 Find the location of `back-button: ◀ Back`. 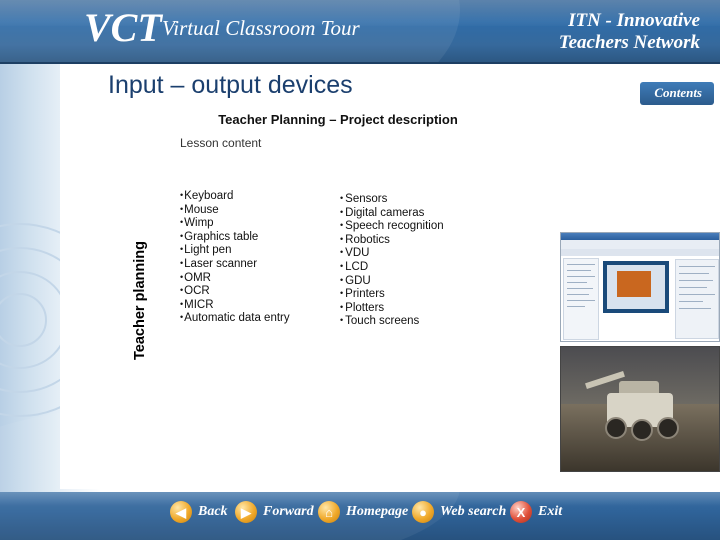

back-button: ◀ Back is located at coordinates (199, 512).